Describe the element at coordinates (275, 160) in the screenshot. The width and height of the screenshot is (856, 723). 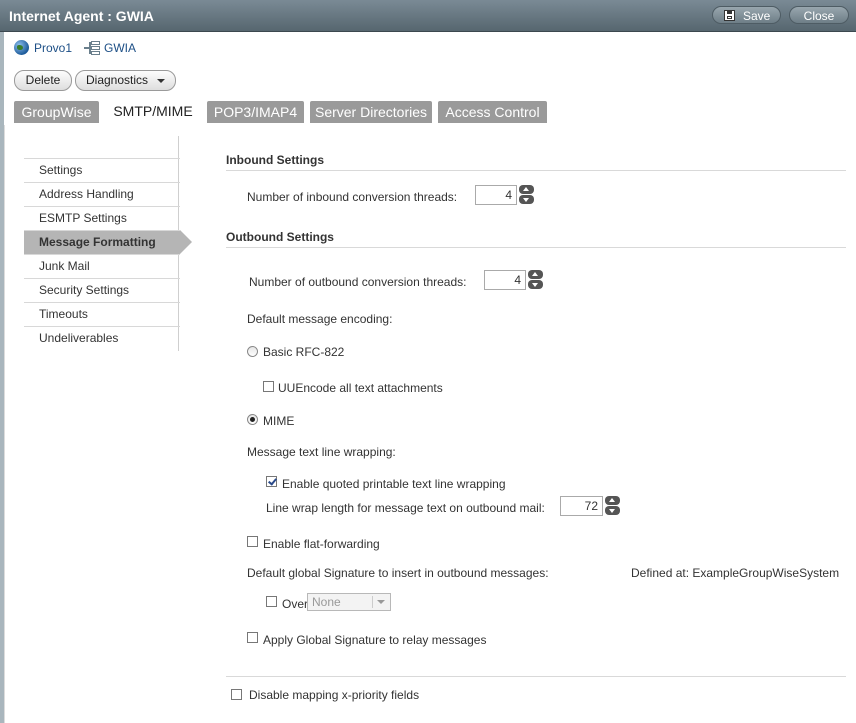
I see `inbound-settings-heading: Inbound Settings` at that location.